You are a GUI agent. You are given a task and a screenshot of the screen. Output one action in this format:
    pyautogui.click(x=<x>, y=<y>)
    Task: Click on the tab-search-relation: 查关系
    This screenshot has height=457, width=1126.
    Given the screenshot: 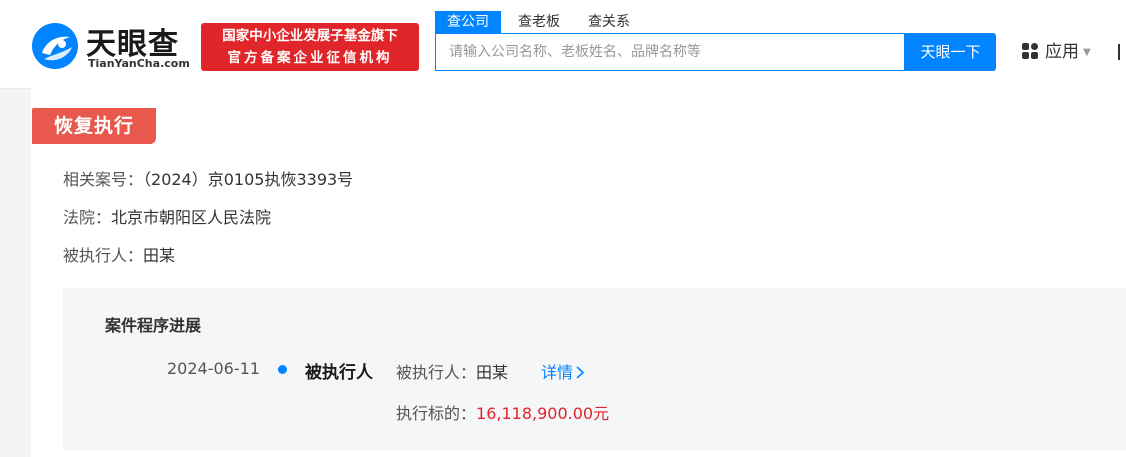 What is the action you would take?
    pyautogui.click(x=609, y=22)
    